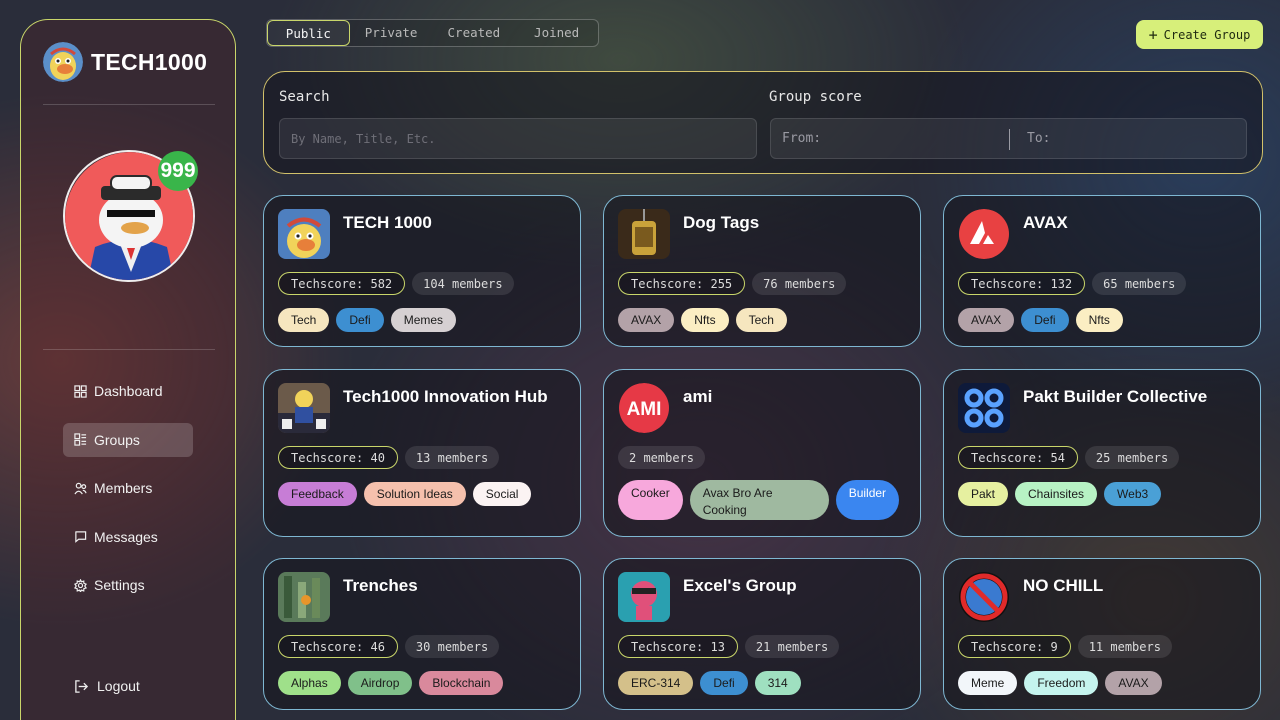  Describe the element at coordinates (423, 320) in the screenshot. I see `tag: Memes` at that location.